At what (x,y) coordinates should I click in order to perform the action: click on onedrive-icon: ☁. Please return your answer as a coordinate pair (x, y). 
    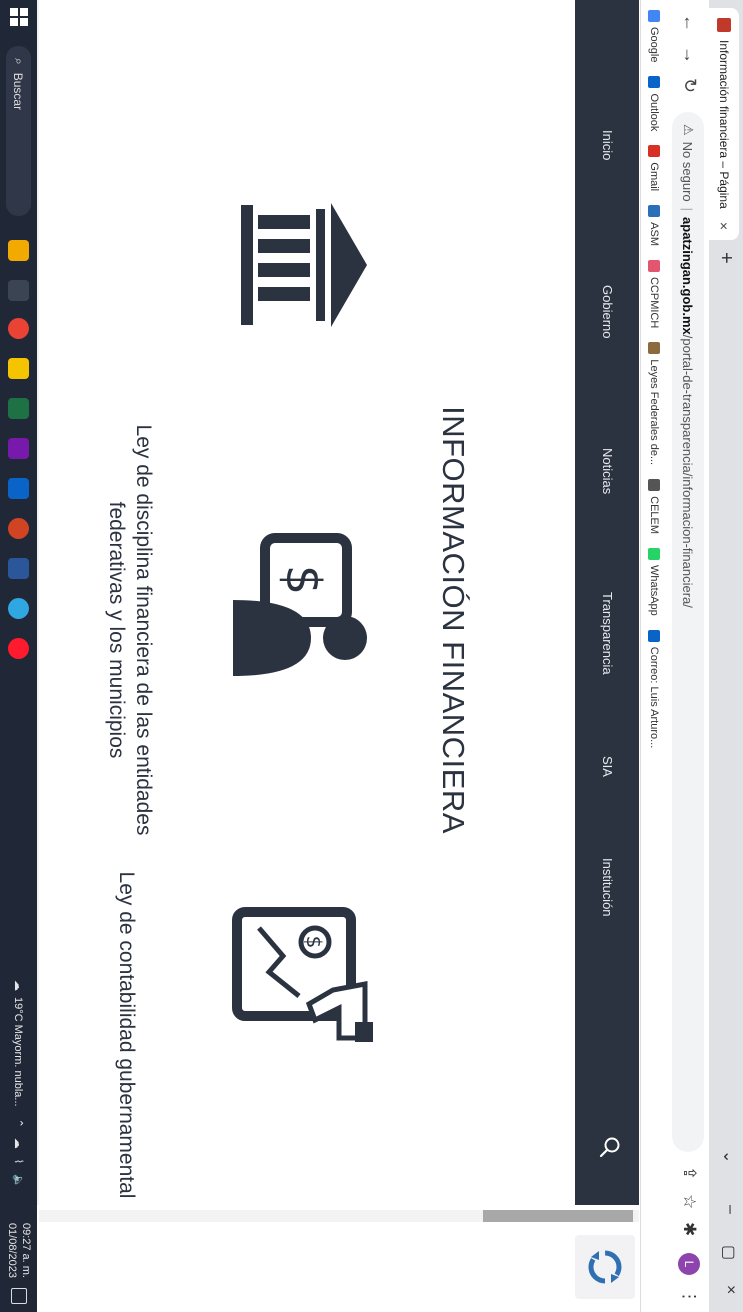
    Looking at the image, I should click on (18, 1143).